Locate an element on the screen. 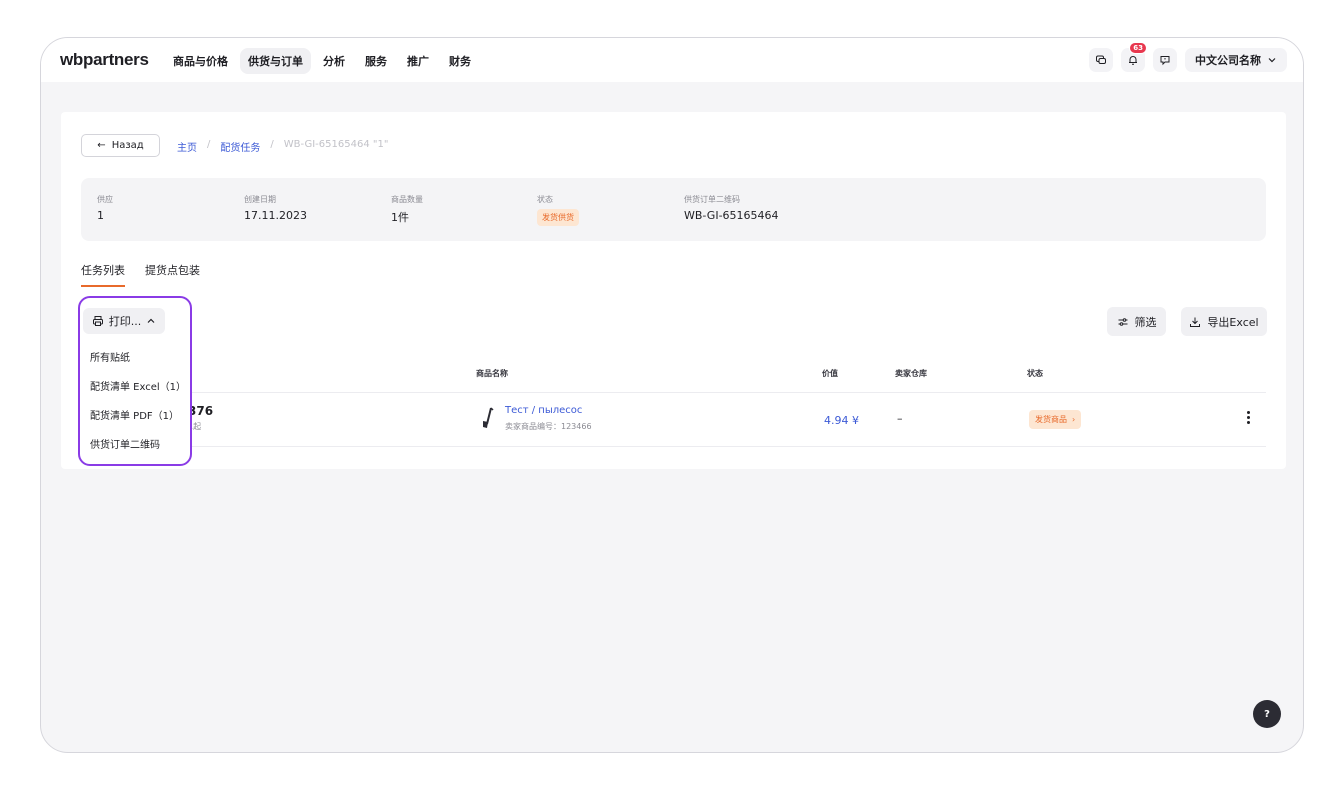 The width and height of the screenshot is (1344, 790). company-name: 中文公司名称 is located at coordinates (1228, 60).